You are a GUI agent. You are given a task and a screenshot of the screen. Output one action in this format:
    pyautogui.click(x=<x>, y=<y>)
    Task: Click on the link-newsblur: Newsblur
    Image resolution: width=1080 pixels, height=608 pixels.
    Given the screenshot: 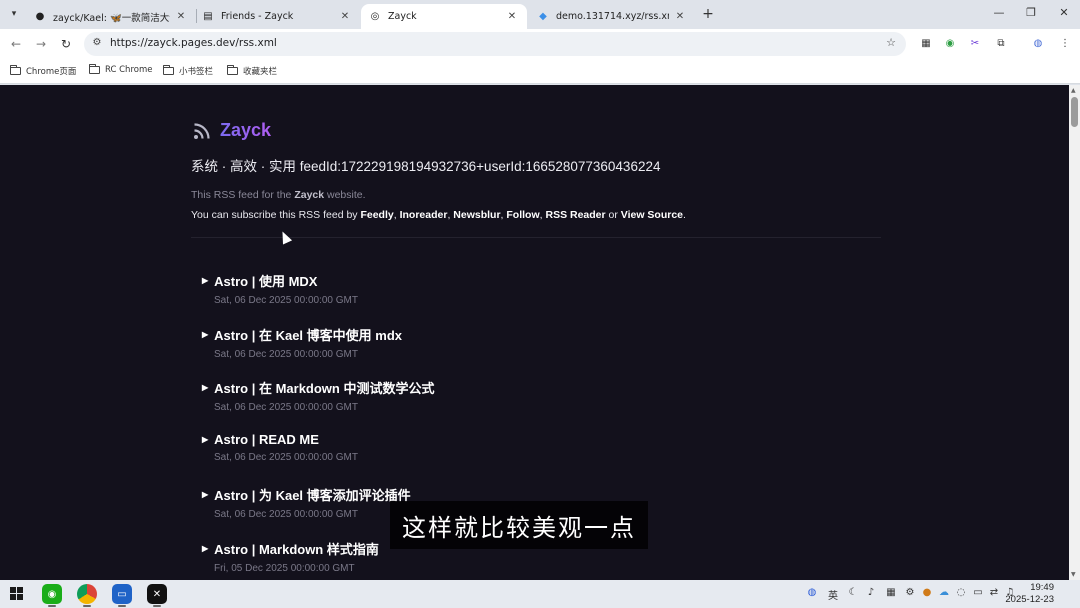 What is the action you would take?
    pyautogui.click(x=476, y=215)
    